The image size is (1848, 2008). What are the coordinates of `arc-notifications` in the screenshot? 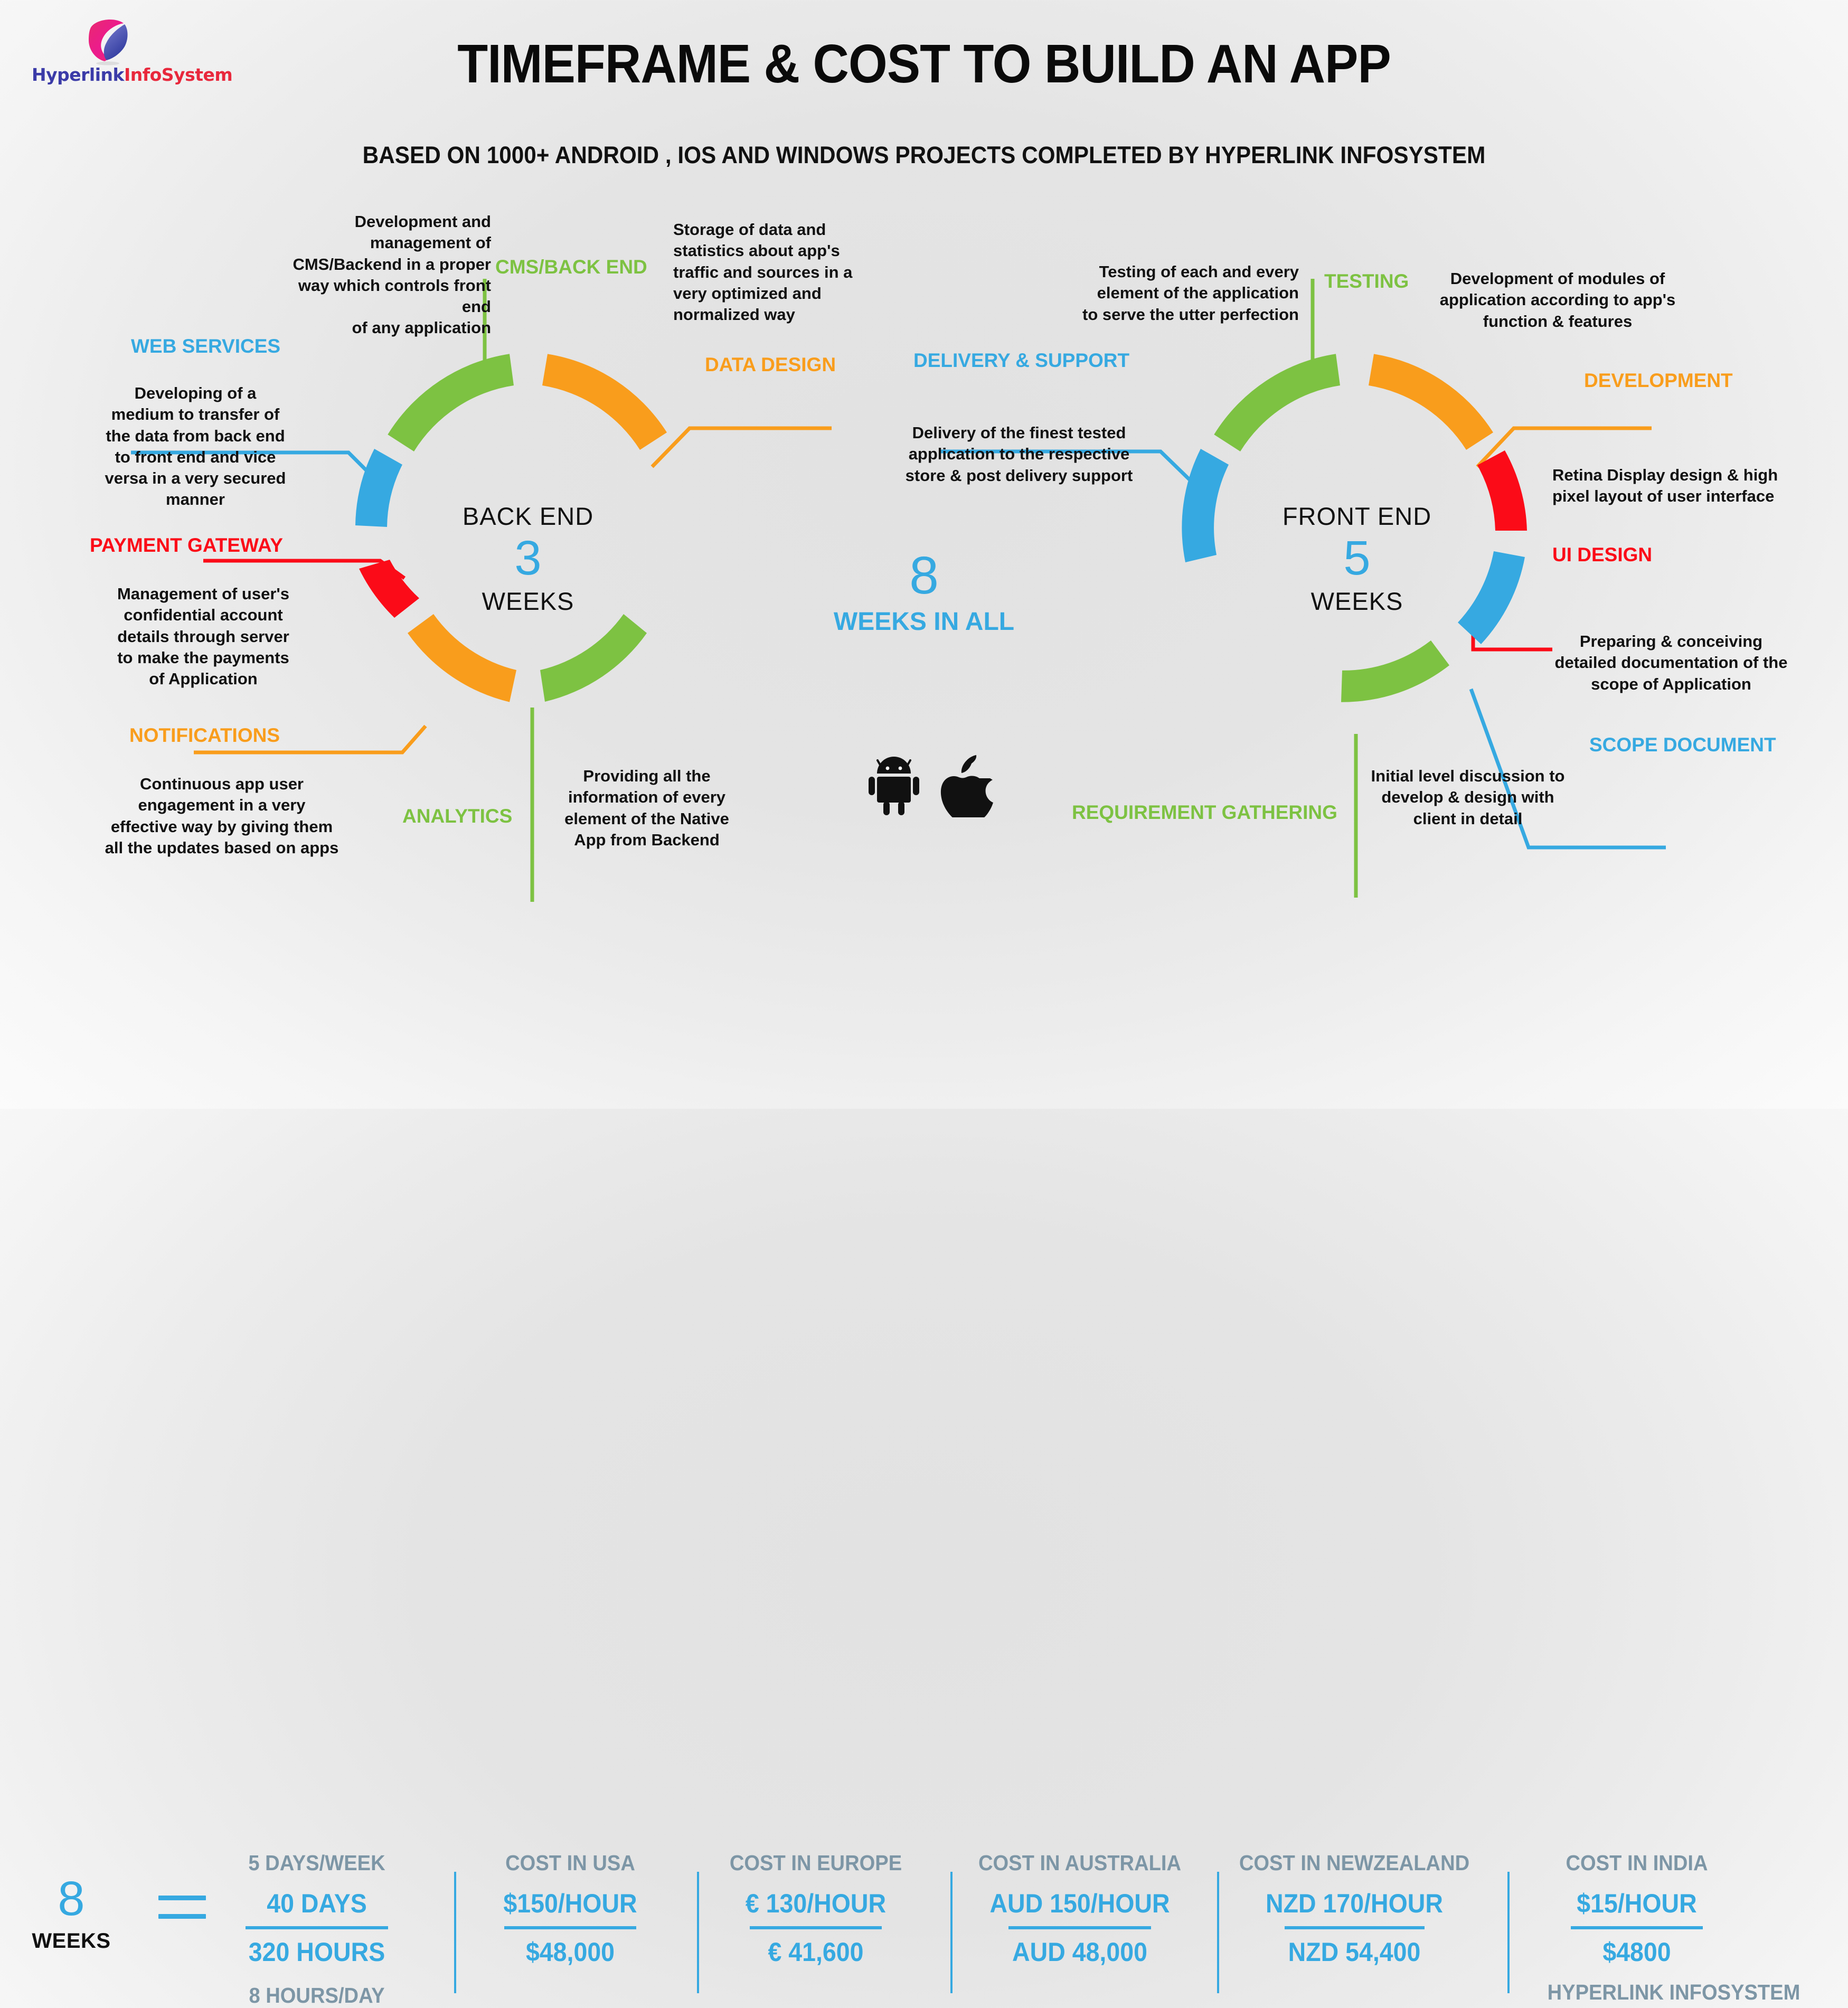 It's located at (462, 658).